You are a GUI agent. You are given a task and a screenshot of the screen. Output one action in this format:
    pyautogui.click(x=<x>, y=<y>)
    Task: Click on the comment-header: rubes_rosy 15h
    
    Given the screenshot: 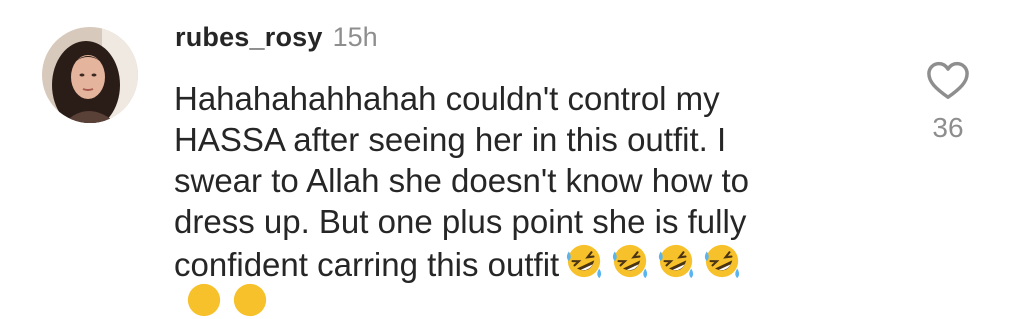 What is the action you would take?
    pyautogui.click(x=276, y=42)
    